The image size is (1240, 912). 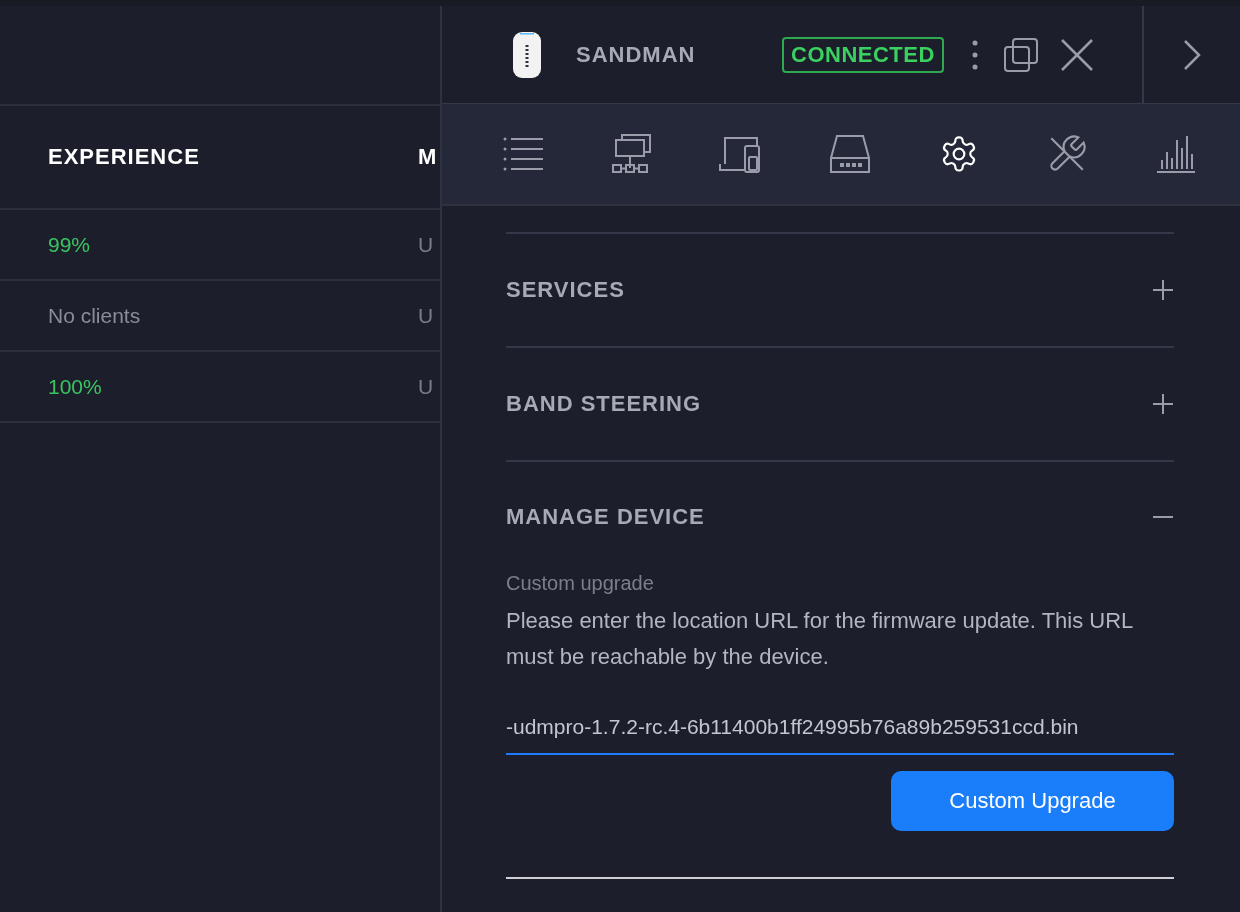 What do you see at coordinates (740, 154) in the screenshot?
I see `devices-icon` at bounding box center [740, 154].